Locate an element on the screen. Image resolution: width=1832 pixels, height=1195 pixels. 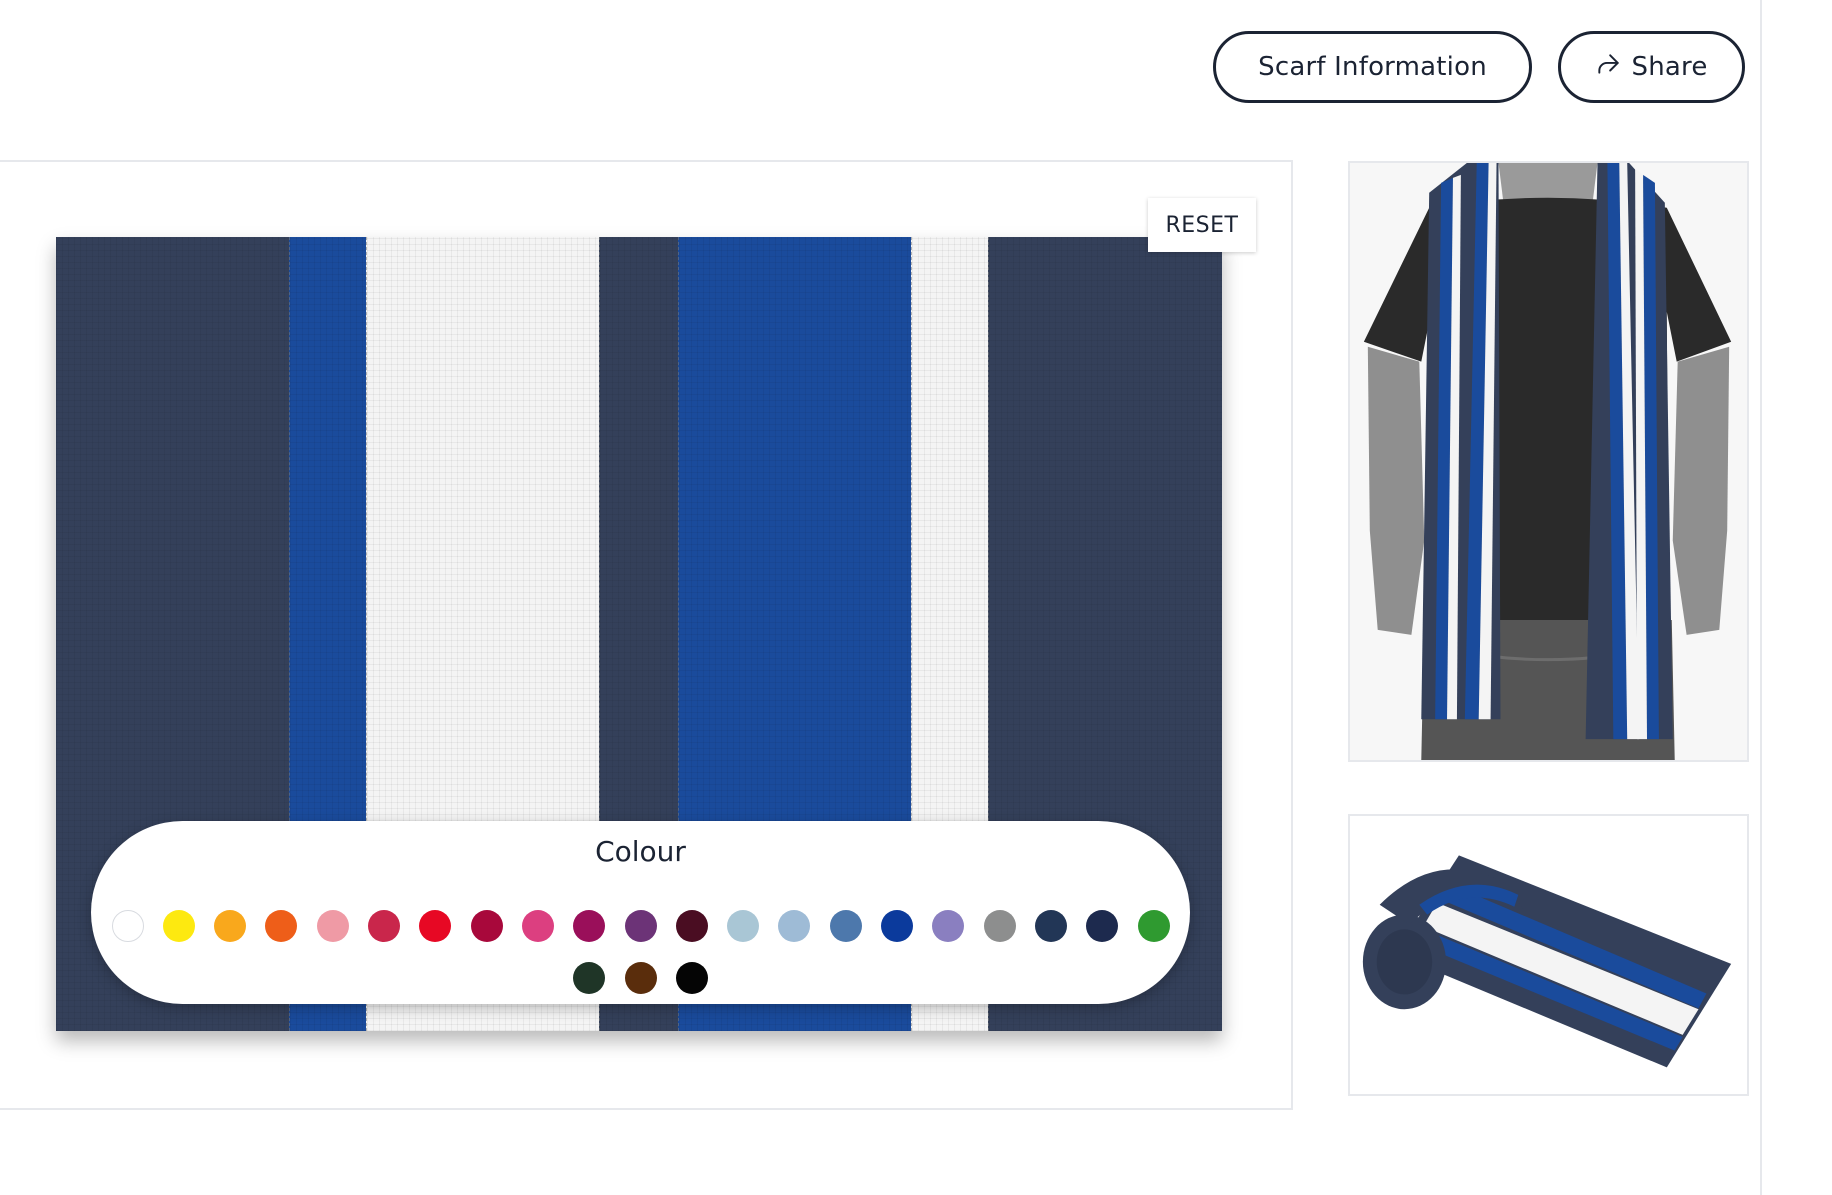
reset-button: RESET is located at coordinates (1202, 225).